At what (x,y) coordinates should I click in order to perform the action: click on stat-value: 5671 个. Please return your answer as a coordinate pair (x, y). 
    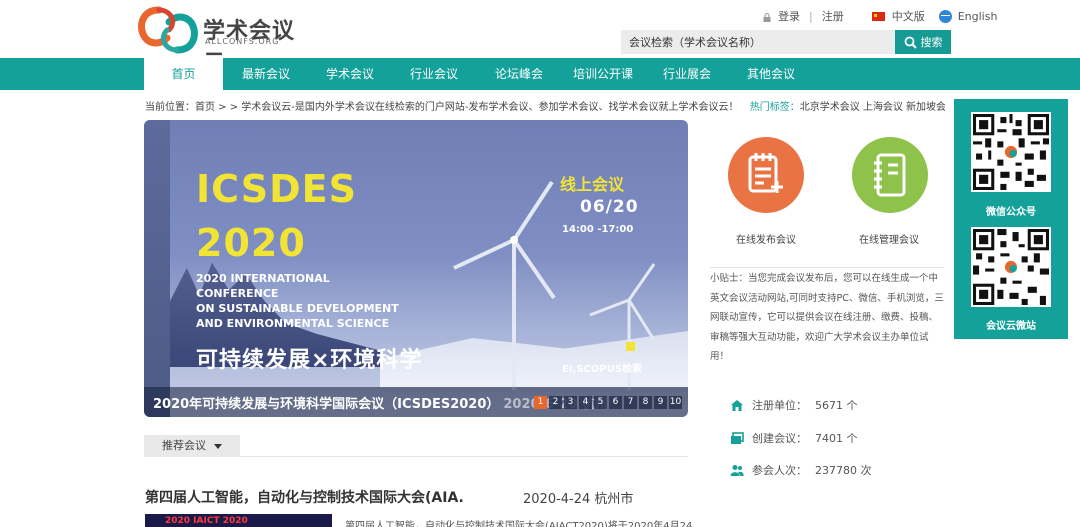
    Looking at the image, I should click on (836, 405).